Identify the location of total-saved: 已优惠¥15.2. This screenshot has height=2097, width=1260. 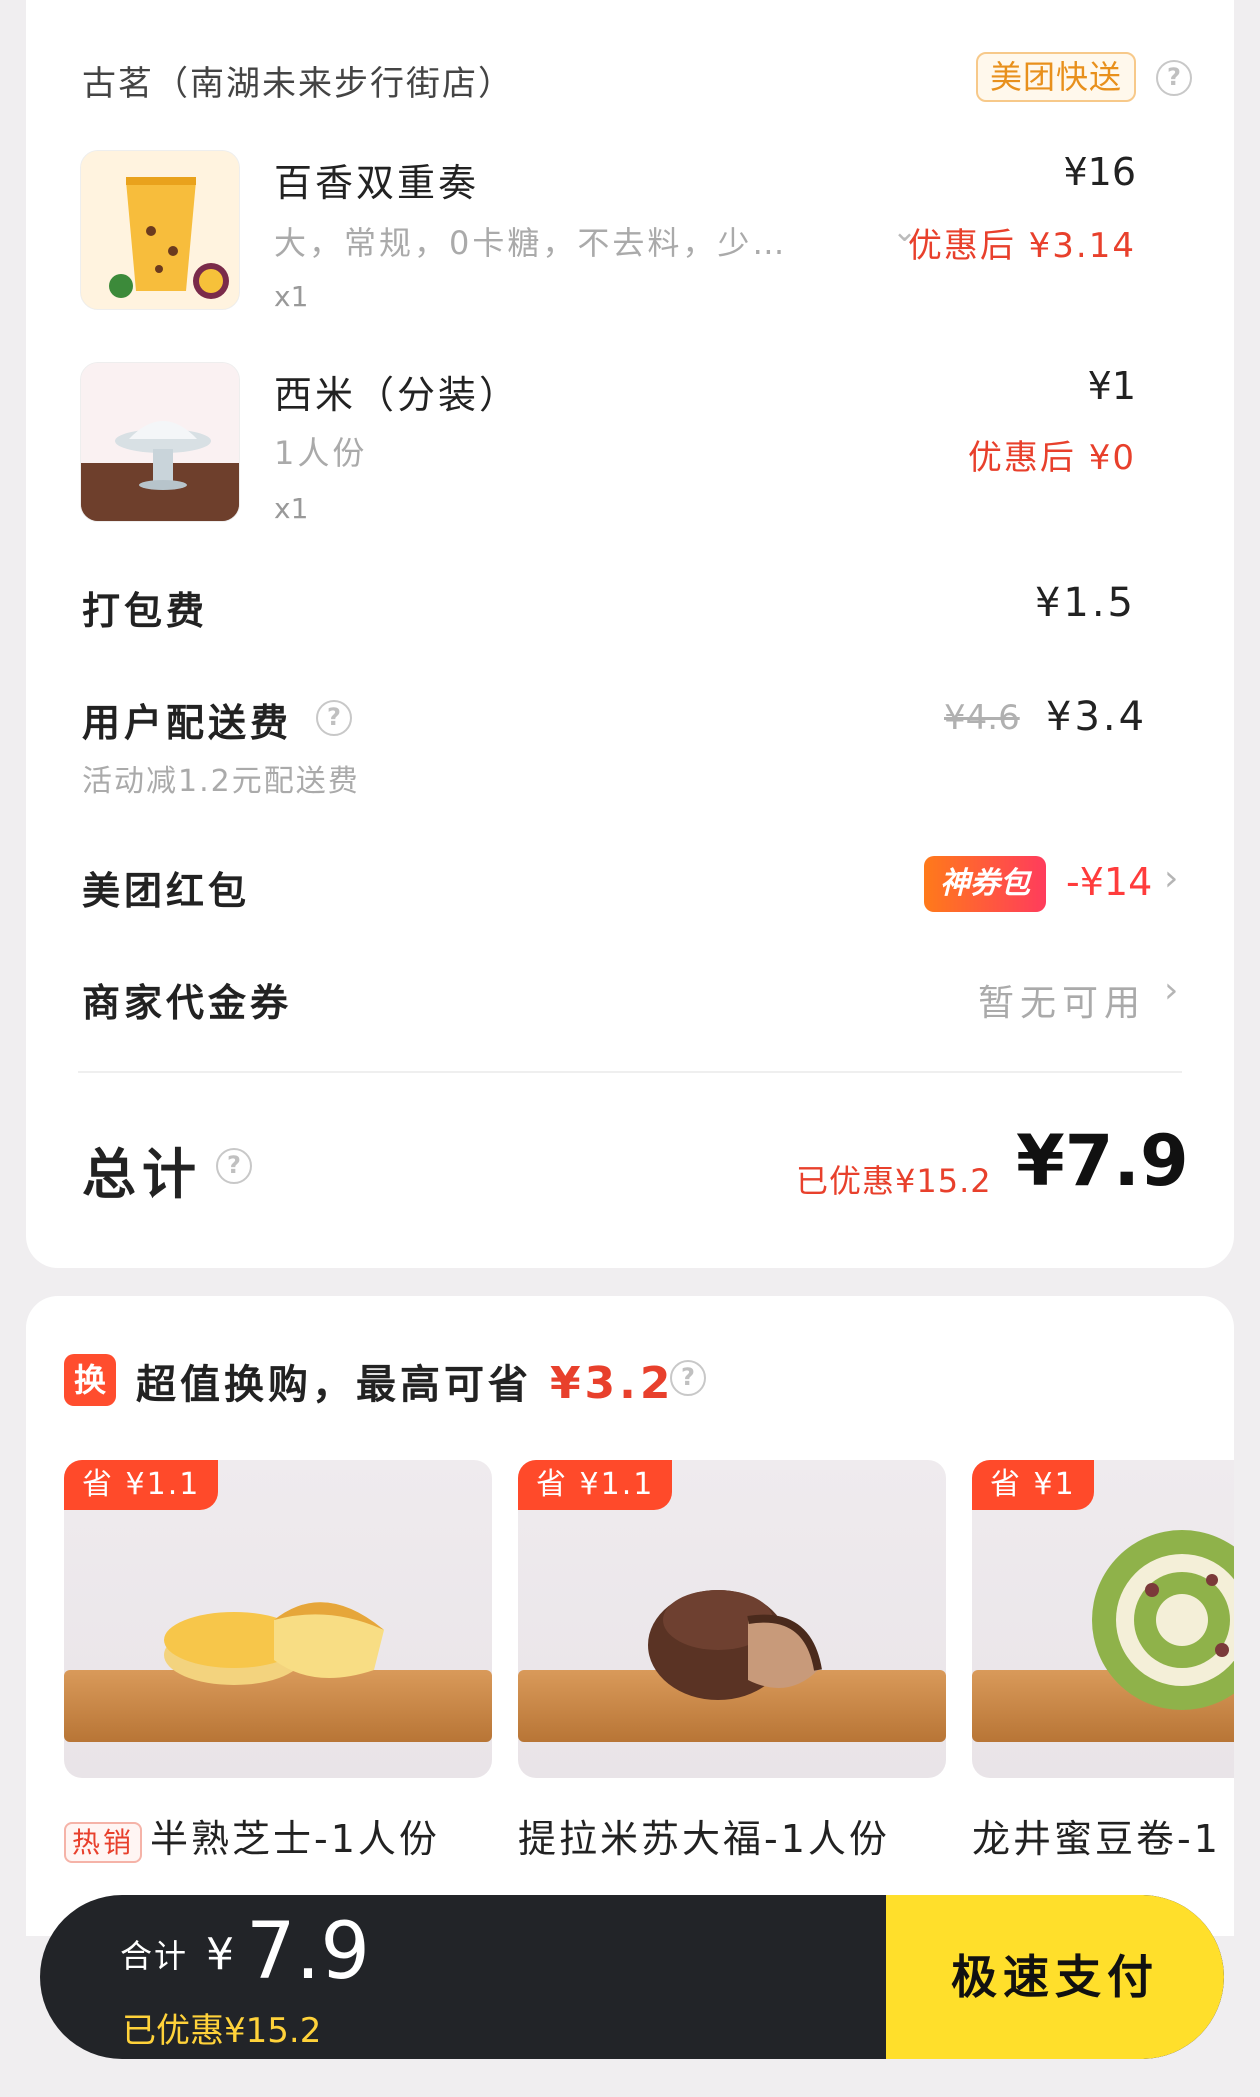
(894, 1181).